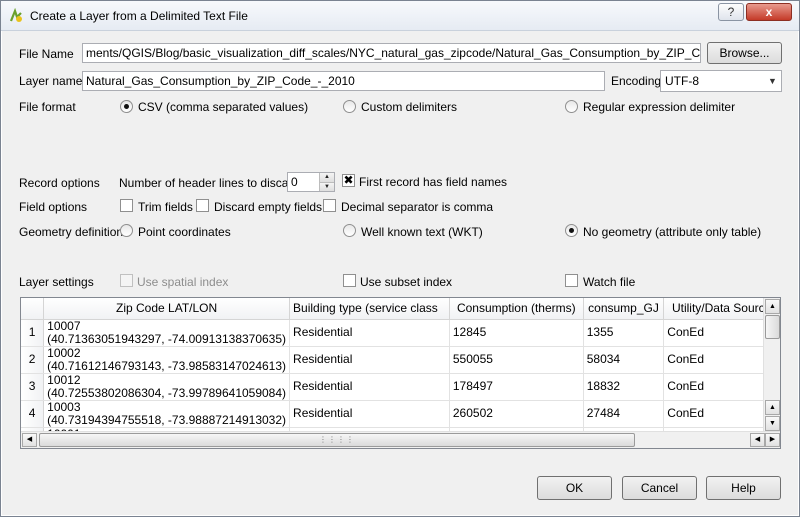  What do you see at coordinates (51, 81) in the screenshot?
I see `layer-name-label: Layer name` at bounding box center [51, 81].